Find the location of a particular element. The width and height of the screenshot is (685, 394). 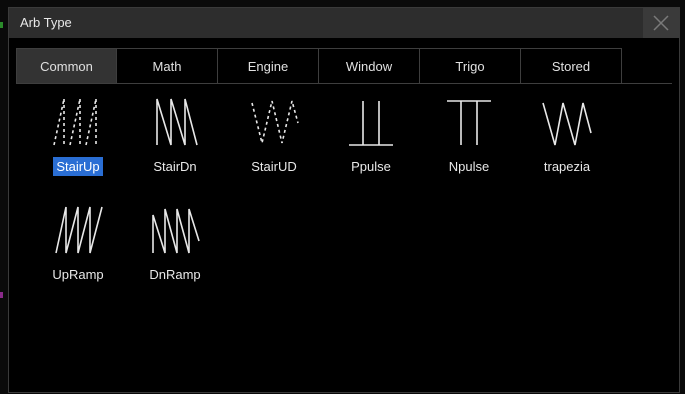

category-tabs: Common Math Engine Window Trigo Stored is located at coordinates (321, 66).